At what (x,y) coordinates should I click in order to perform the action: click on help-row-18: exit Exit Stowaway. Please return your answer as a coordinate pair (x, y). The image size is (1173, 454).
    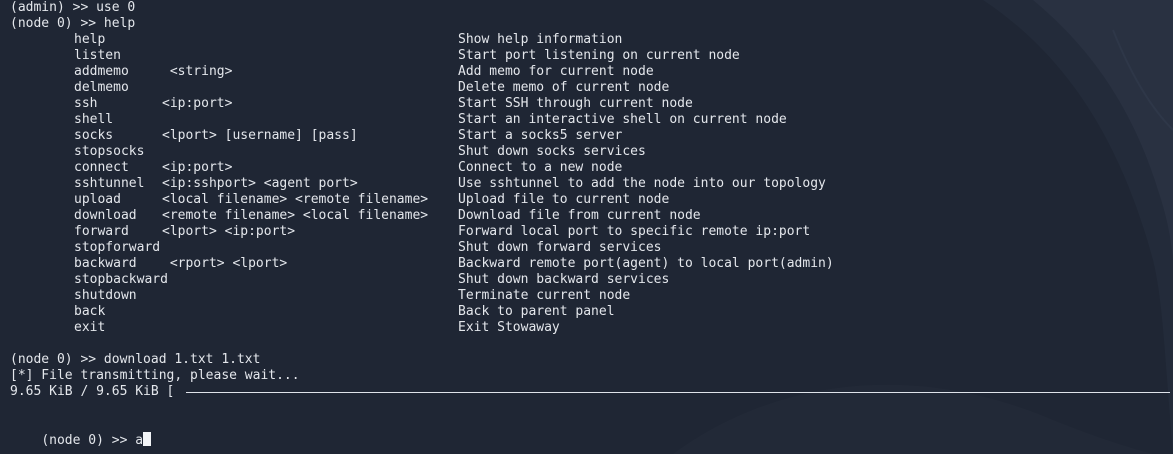
    Looking at the image, I should click on (560, 328).